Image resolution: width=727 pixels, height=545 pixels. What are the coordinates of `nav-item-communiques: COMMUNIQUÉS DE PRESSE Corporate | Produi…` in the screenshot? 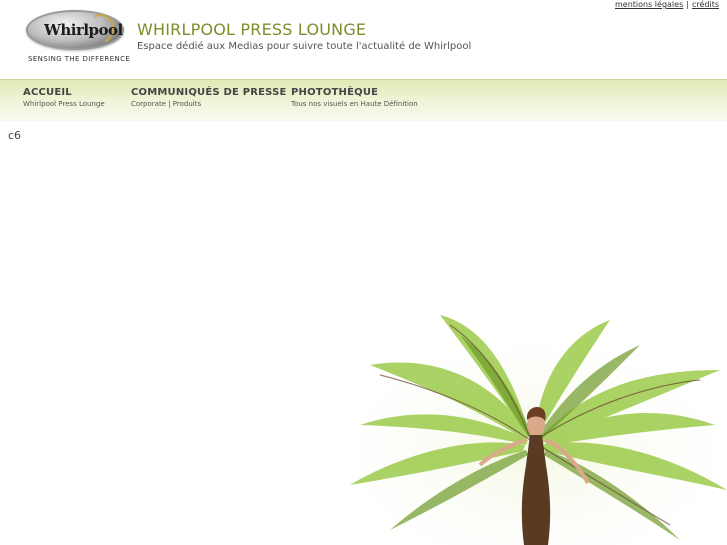 It's located at (209, 97).